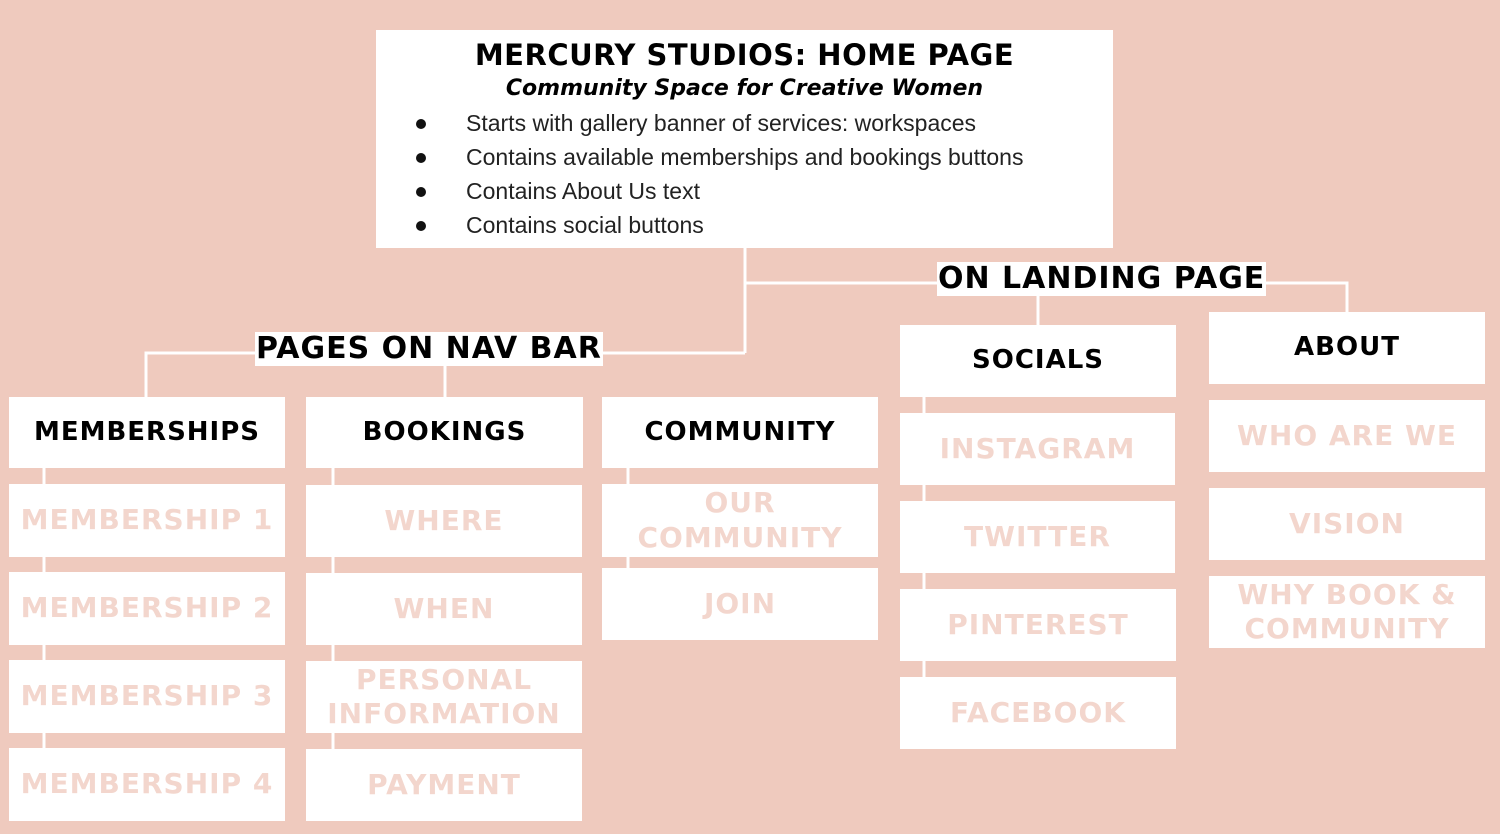 This screenshot has height=834, width=1500. Describe the element at coordinates (1347, 612) in the screenshot. I see `why-book-community-node: WHY BOOK & COMMUNITY` at that location.